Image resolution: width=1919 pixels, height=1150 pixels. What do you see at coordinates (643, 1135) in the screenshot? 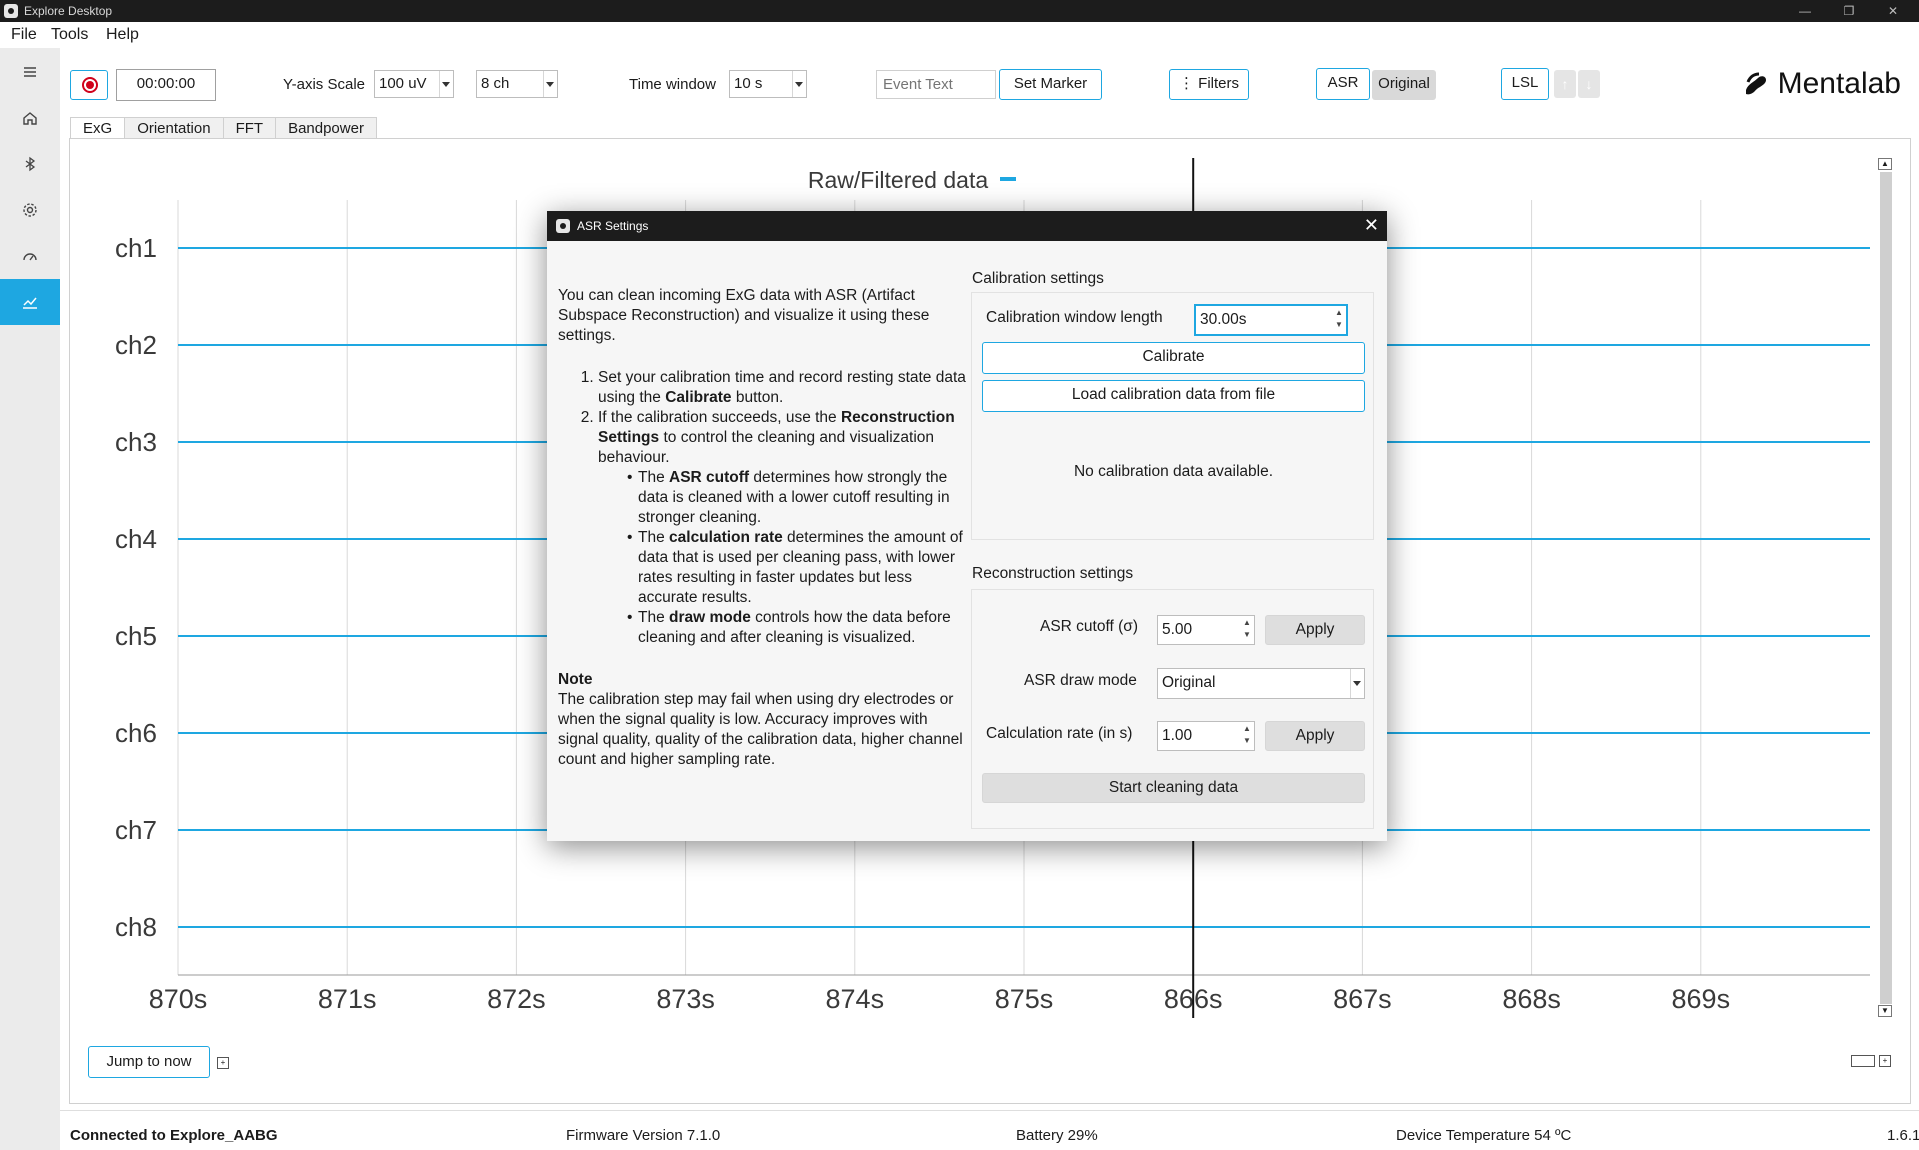
I see `firmware-version: Firmware Version 7.1.0` at bounding box center [643, 1135].